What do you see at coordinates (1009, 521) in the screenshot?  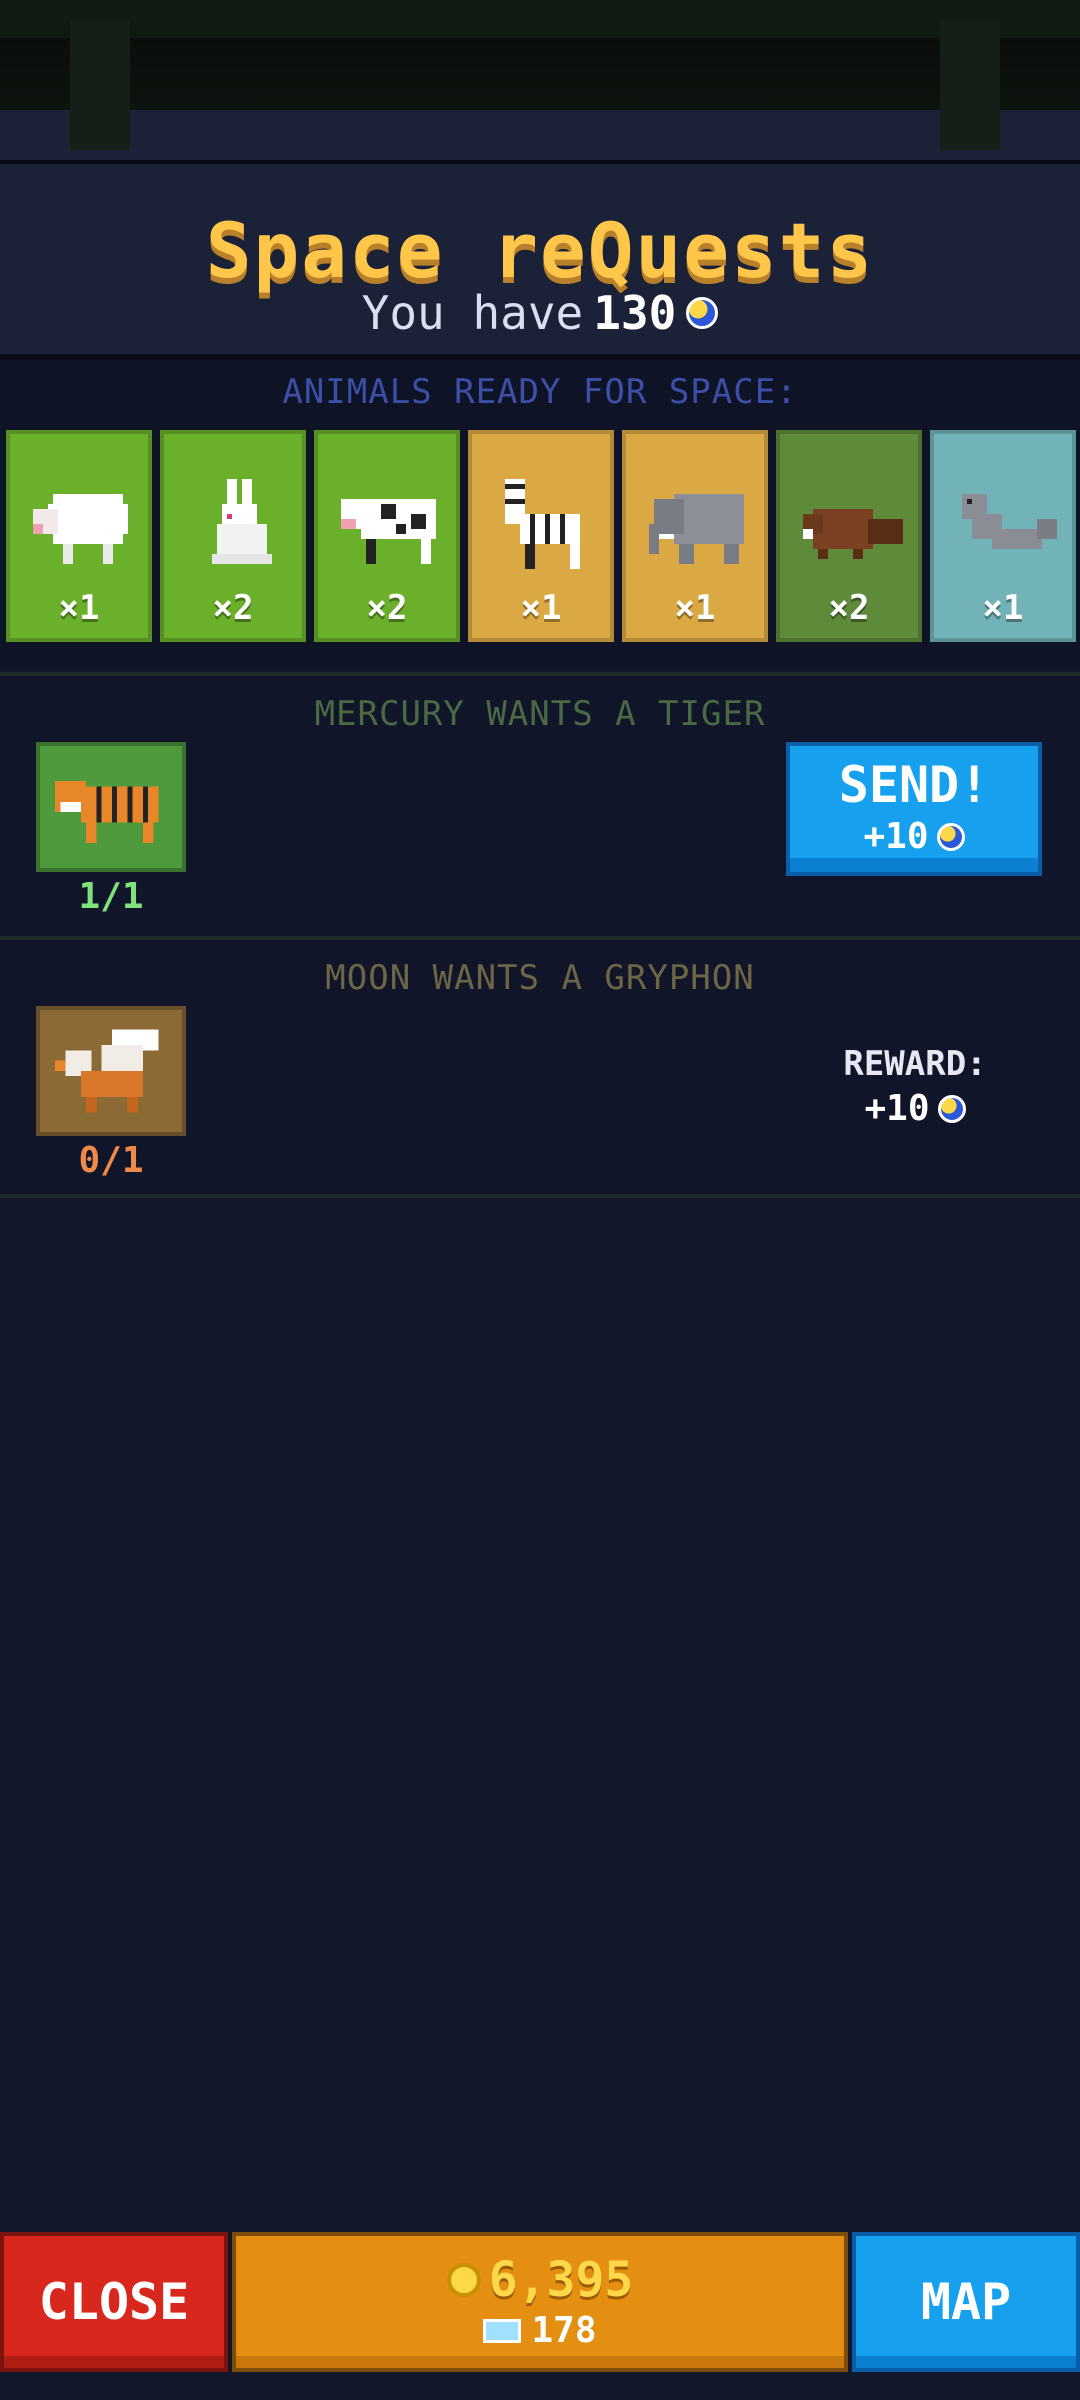 I see `seal-icon` at bounding box center [1009, 521].